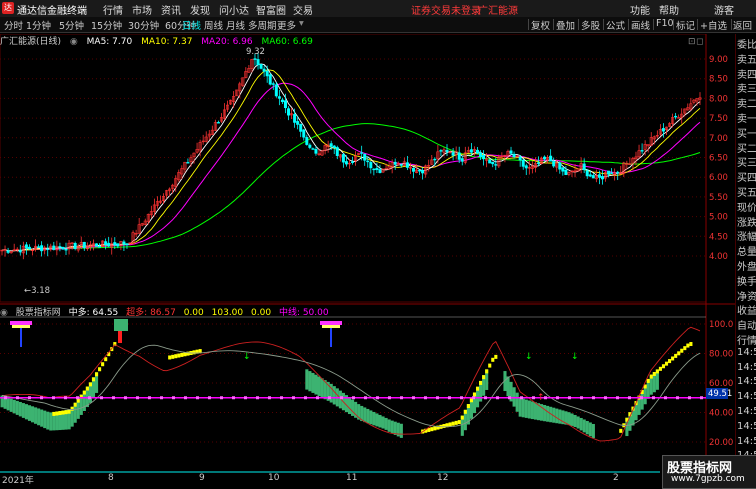 The width and height of the screenshot is (756, 489). I want to click on menu-guest: 游客, so click(724, 9).